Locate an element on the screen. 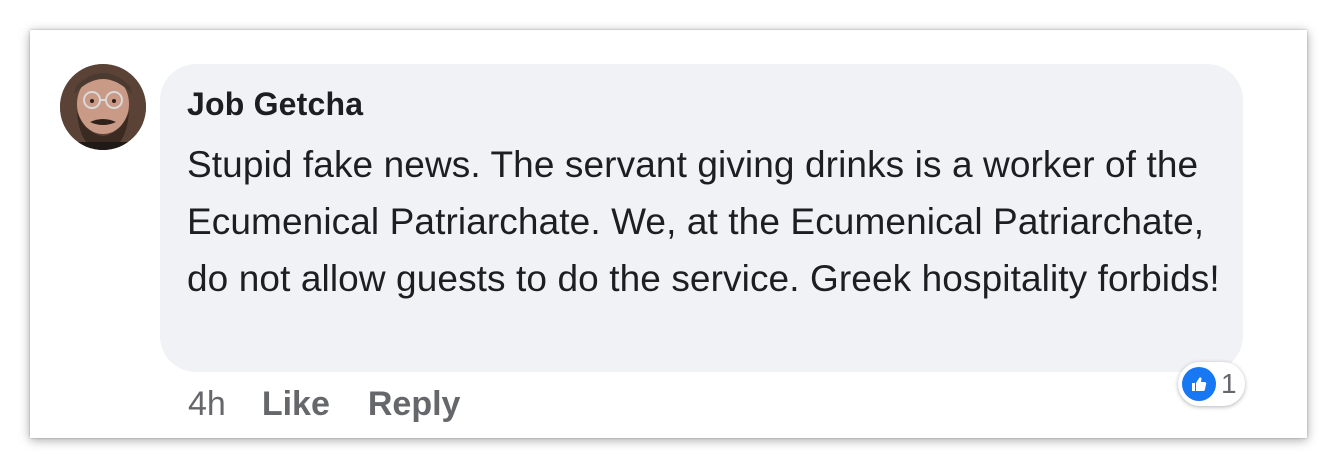 The width and height of the screenshot is (1337, 468). profile-photo-icon is located at coordinates (103, 107).